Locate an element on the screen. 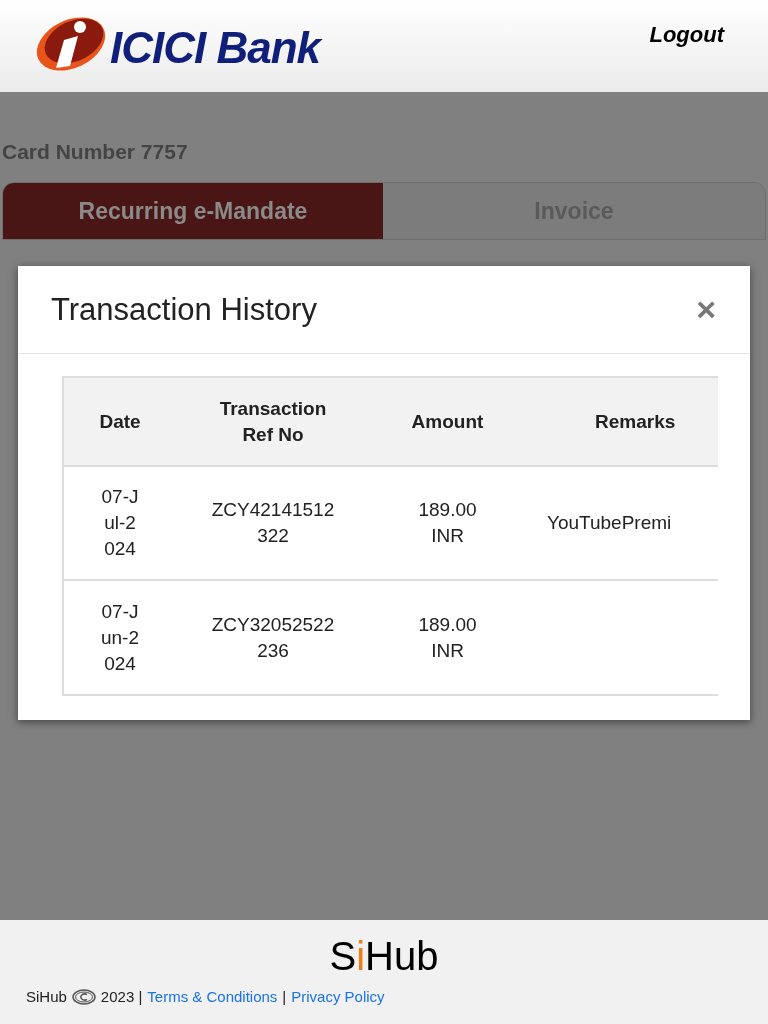  table-cell: 07-Jul-2024 is located at coordinates (120, 522).